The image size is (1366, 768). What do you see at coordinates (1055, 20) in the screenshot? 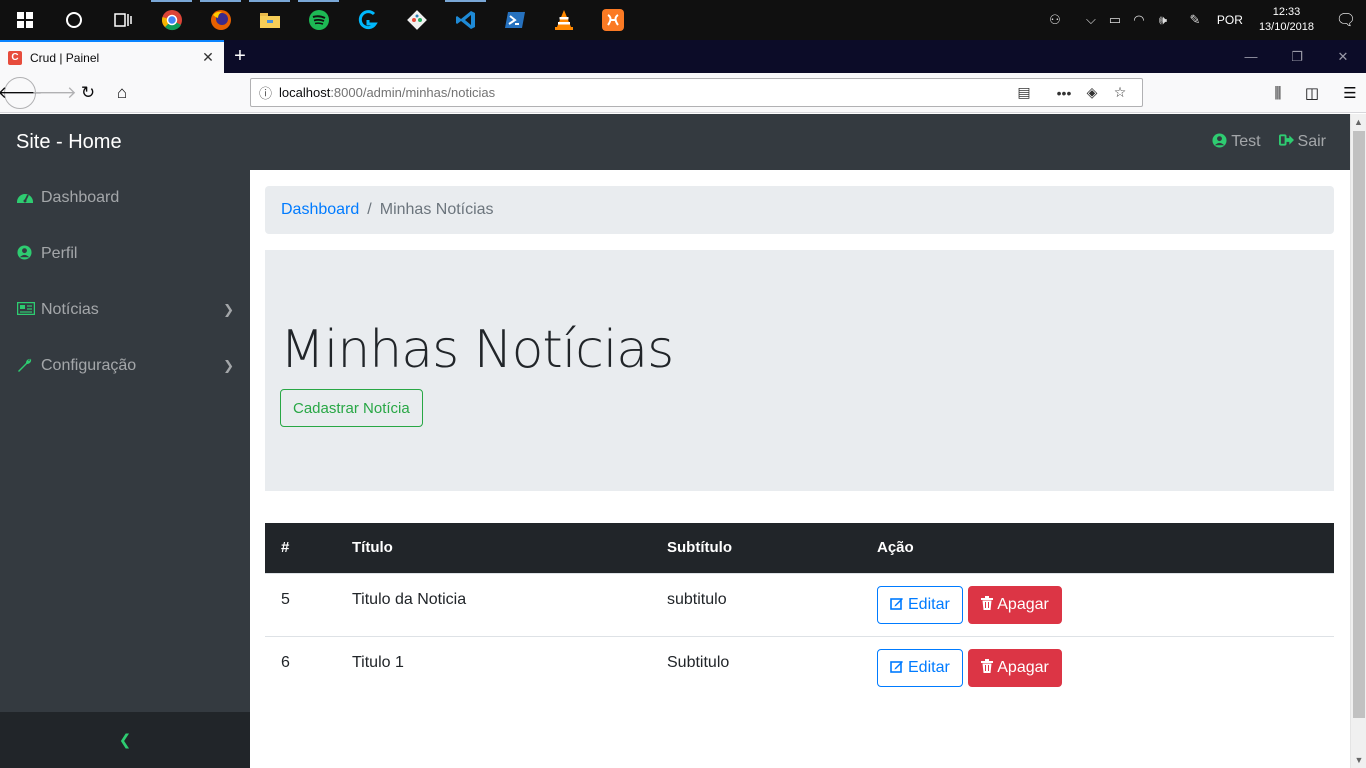
I see `people-icon: ⚇` at bounding box center [1055, 20].